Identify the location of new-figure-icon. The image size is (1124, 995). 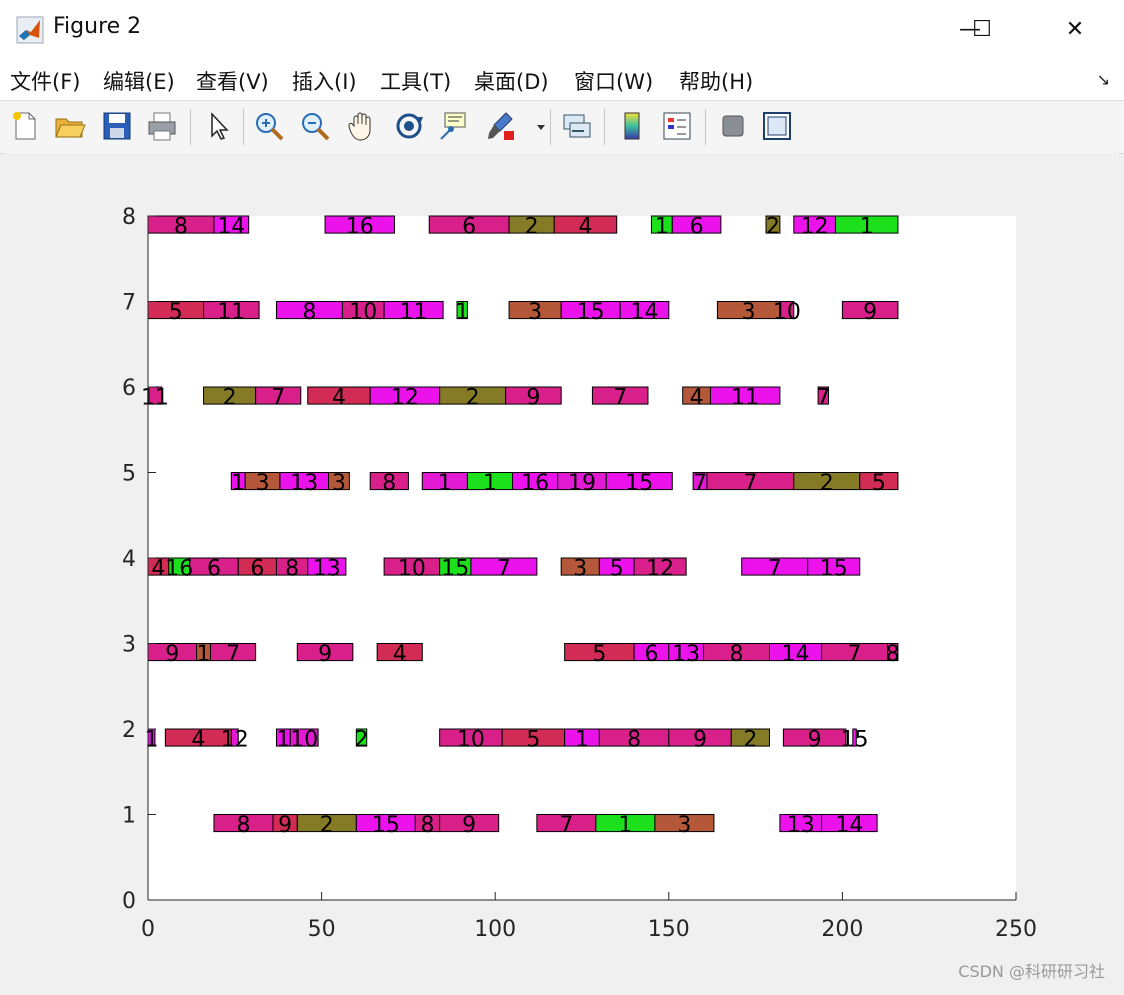
(25, 126).